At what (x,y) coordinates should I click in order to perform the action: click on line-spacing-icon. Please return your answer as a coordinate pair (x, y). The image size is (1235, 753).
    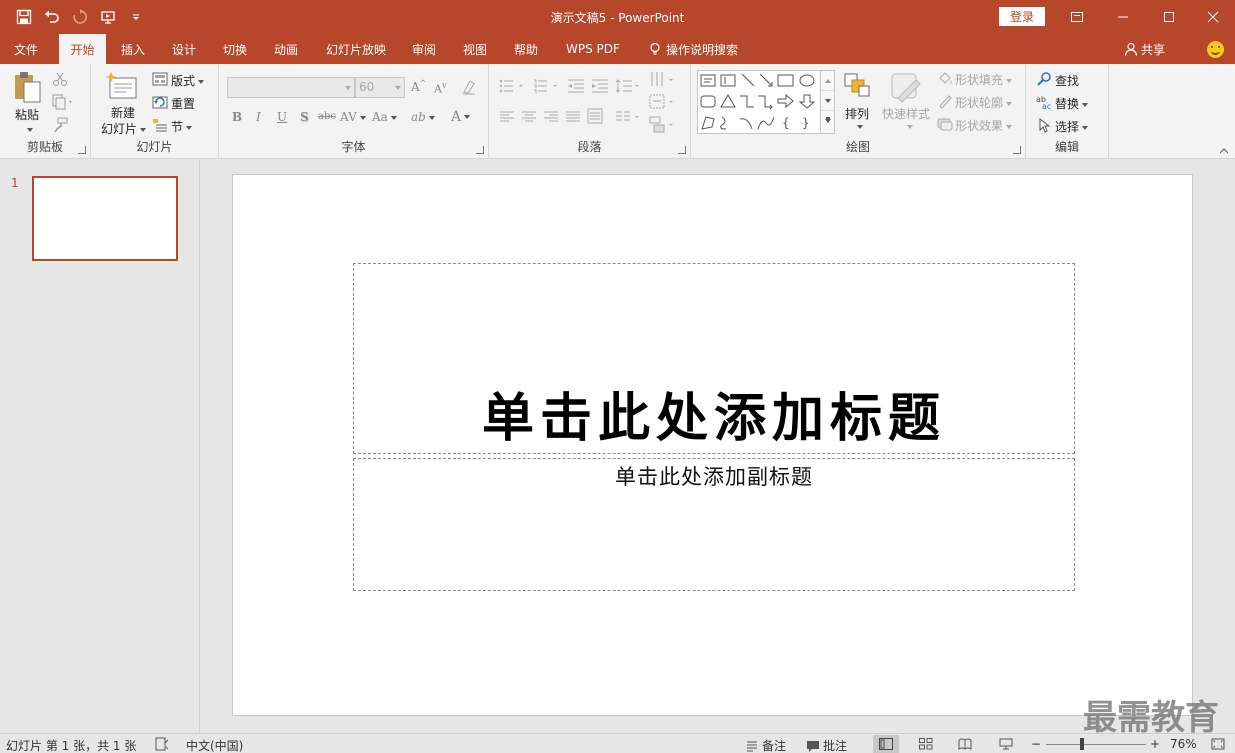
    Looking at the image, I should click on (629, 86).